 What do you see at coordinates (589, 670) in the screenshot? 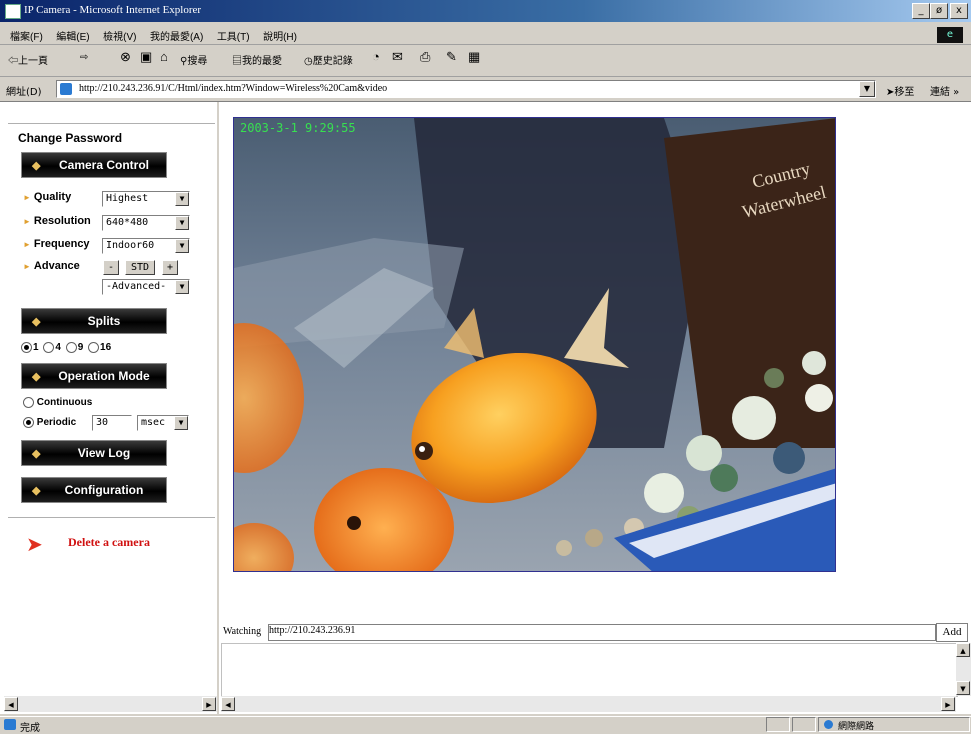
I see `log-text-area` at bounding box center [589, 670].